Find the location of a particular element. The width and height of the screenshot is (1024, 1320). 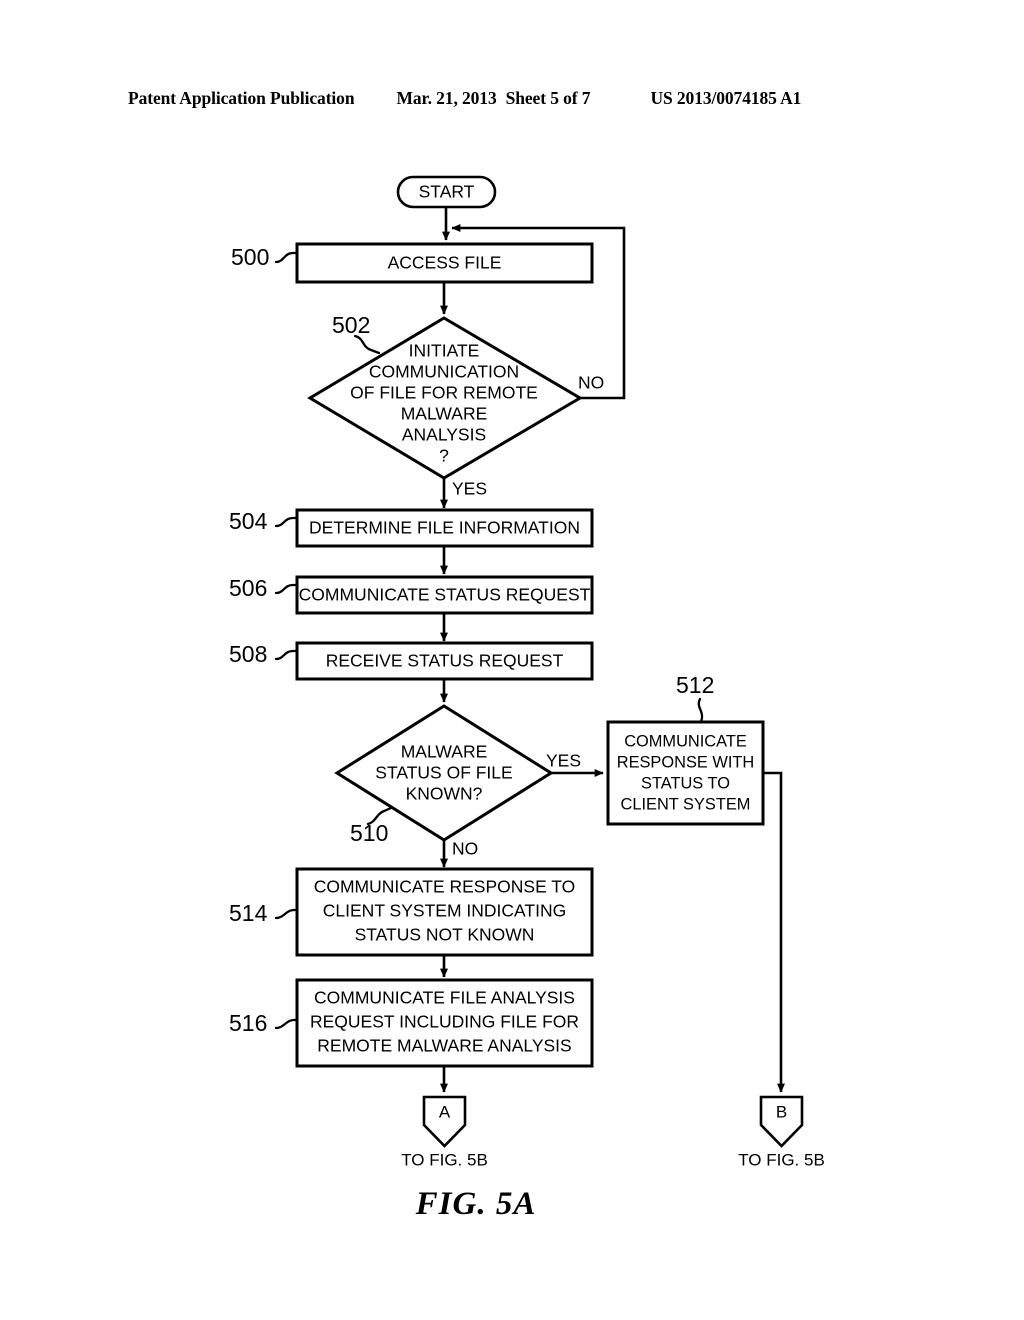

node-510-line-1: STATUS OF FILE is located at coordinates (443, 773).